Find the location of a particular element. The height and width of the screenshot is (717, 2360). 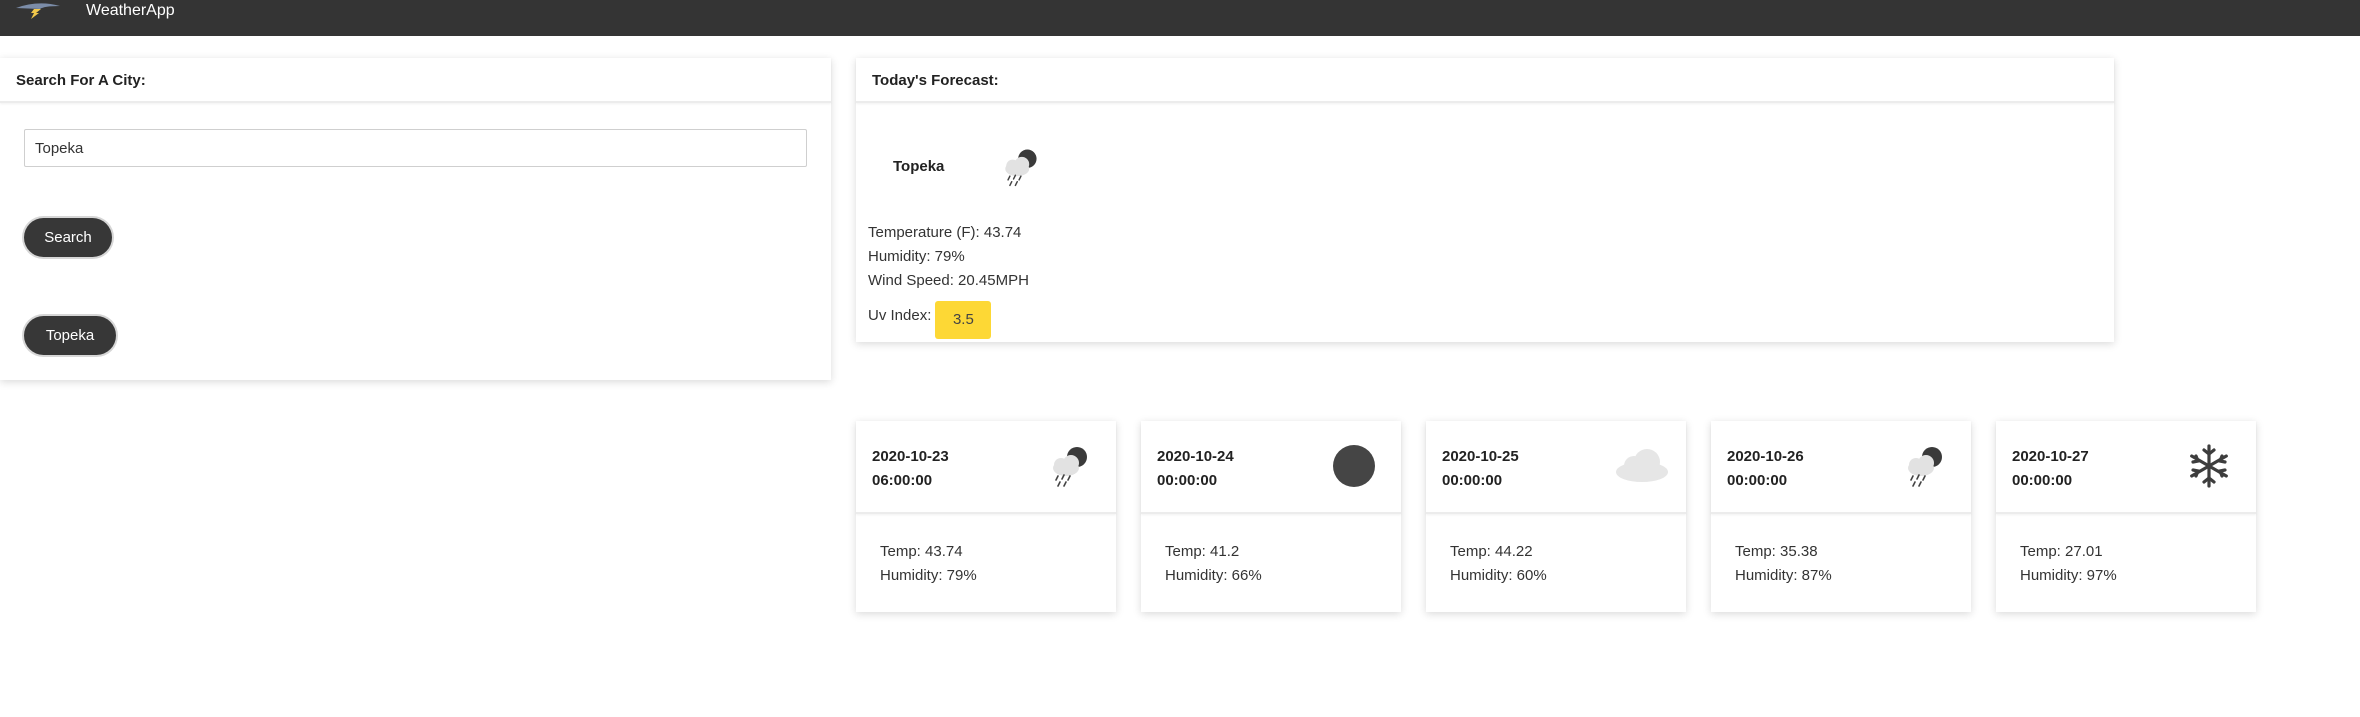

forecast-humidity: Humidity: 79% is located at coordinates (928, 575).